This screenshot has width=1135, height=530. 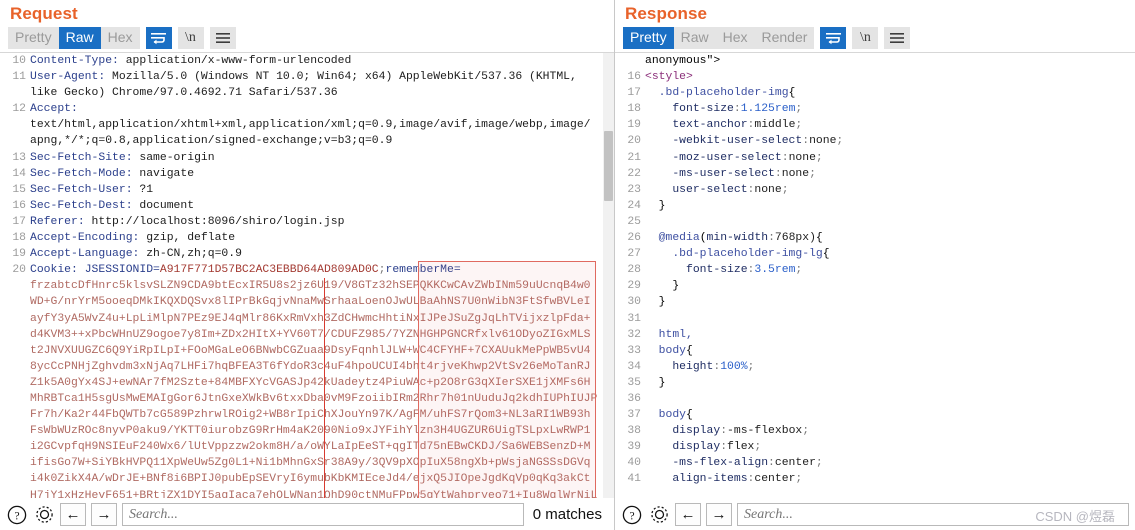 What do you see at coordinates (104, 514) in the screenshot?
I see `search-next-button: →` at bounding box center [104, 514].